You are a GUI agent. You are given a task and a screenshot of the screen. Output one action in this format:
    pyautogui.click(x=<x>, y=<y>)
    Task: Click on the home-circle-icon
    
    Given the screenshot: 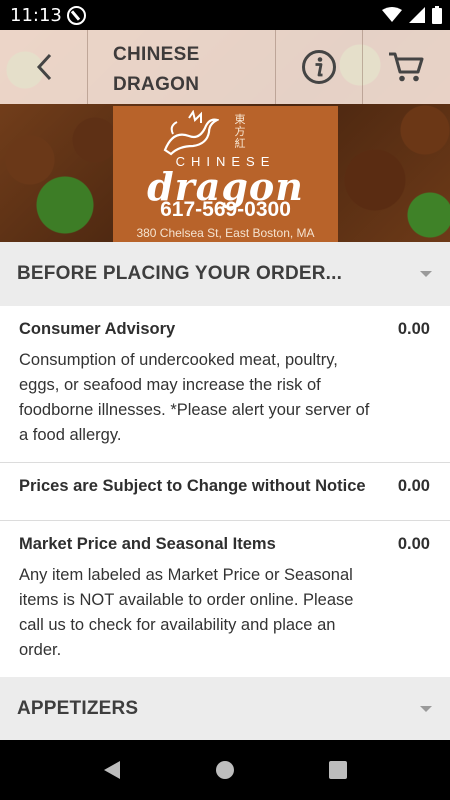 What is the action you would take?
    pyautogui.click(x=225, y=770)
    